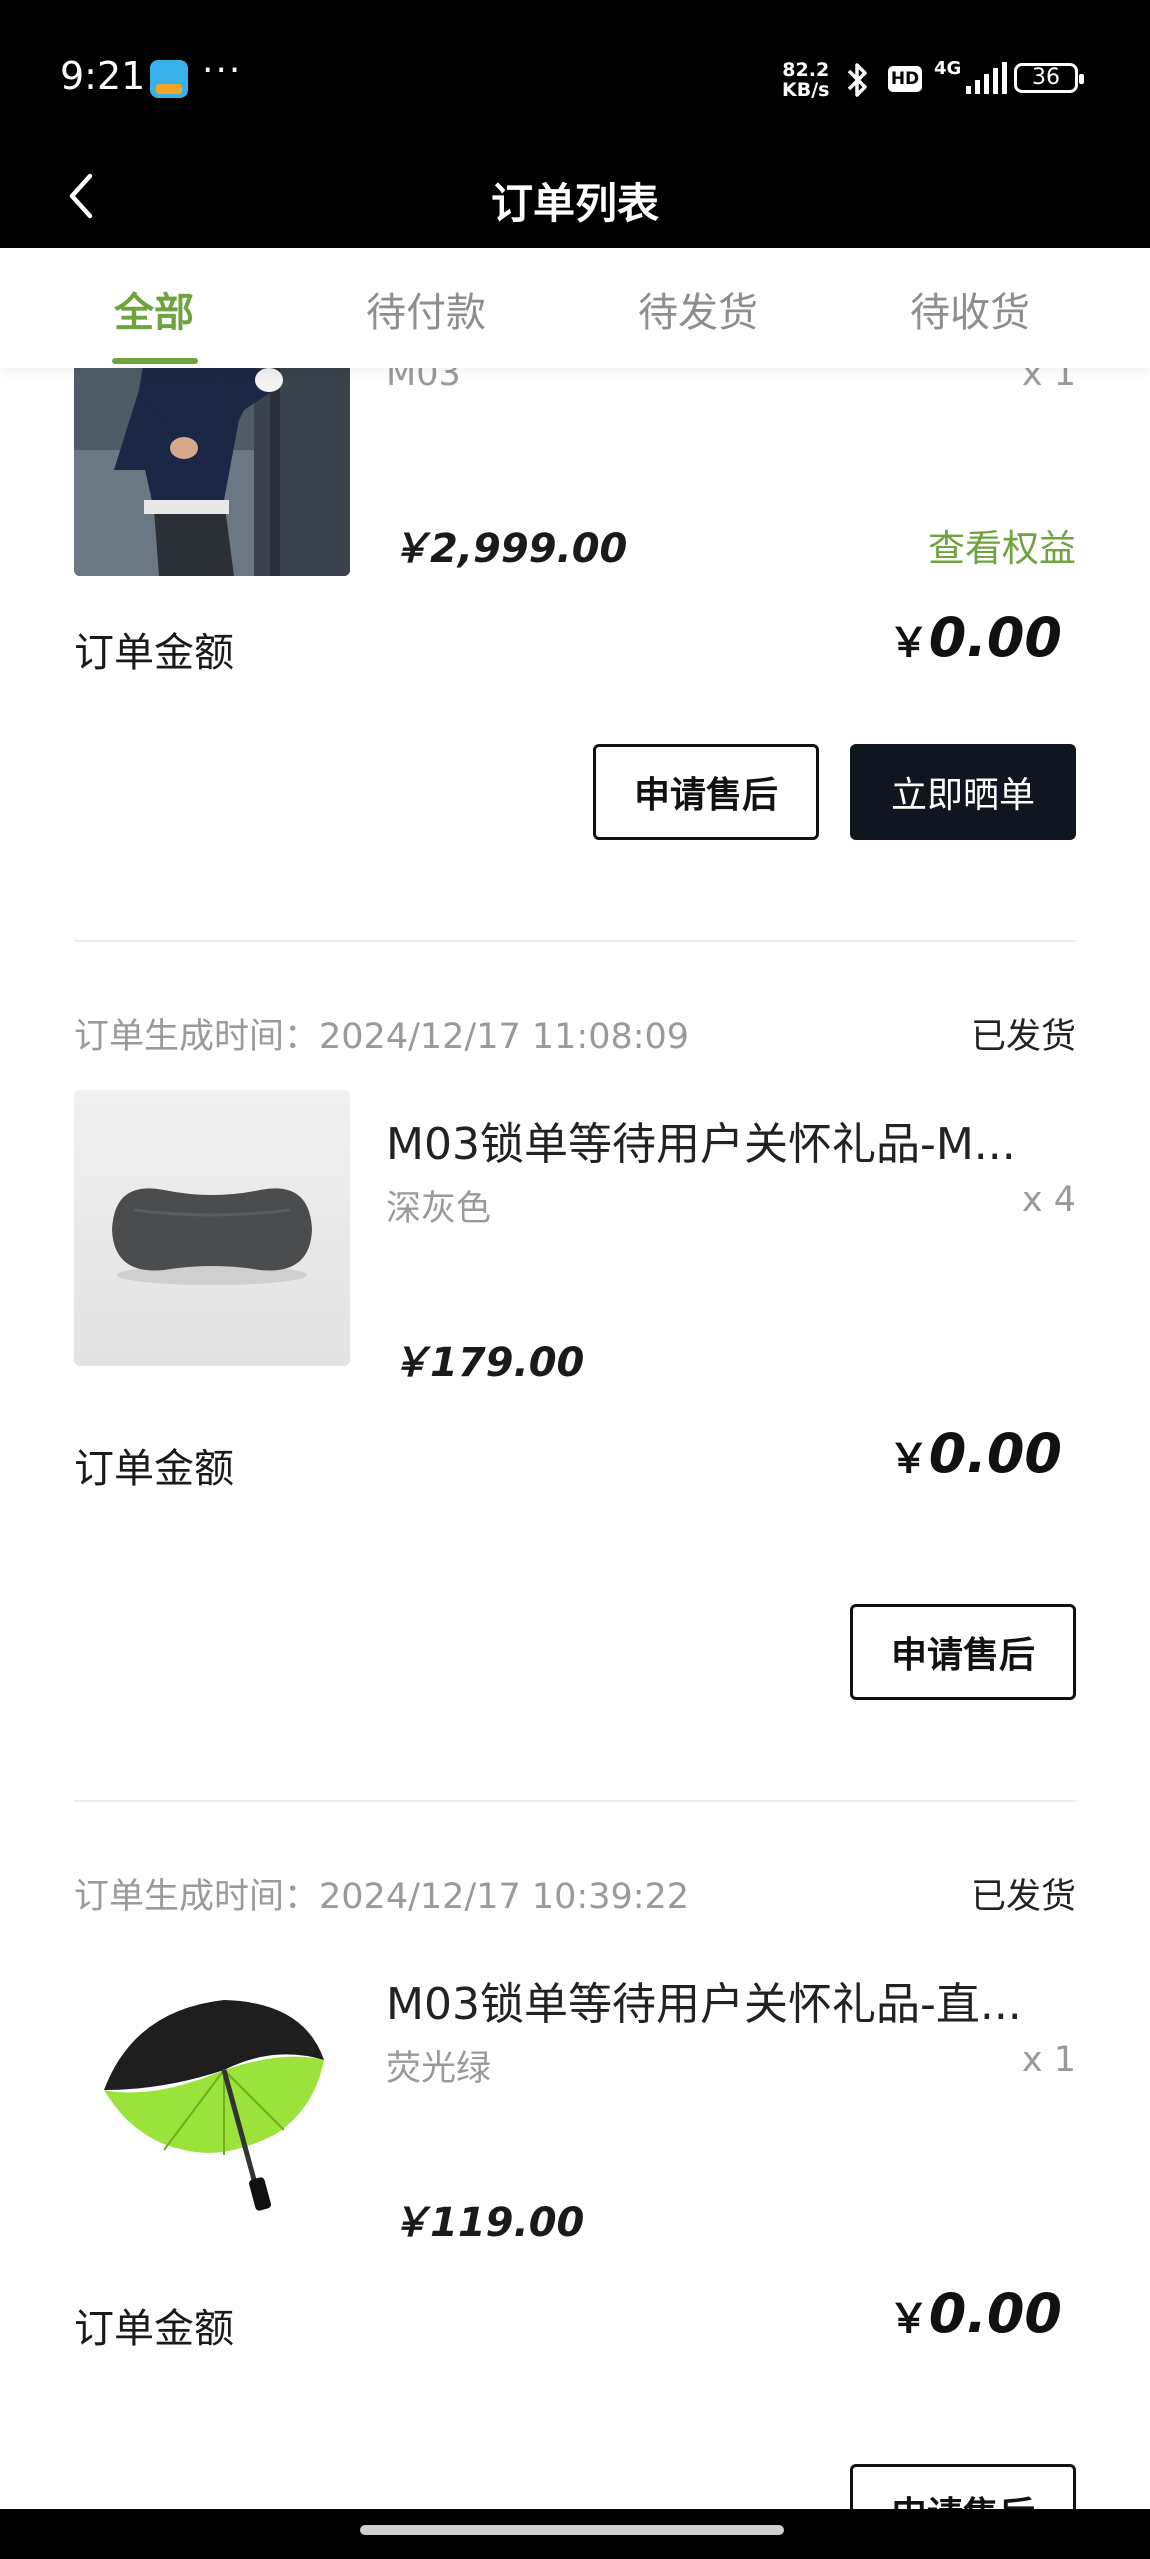 Image resolution: width=1150 pixels, height=2559 pixels. What do you see at coordinates (504, 1037) in the screenshot?
I see `order-created-time-value: 2024/12/17 11:08:09` at bounding box center [504, 1037].